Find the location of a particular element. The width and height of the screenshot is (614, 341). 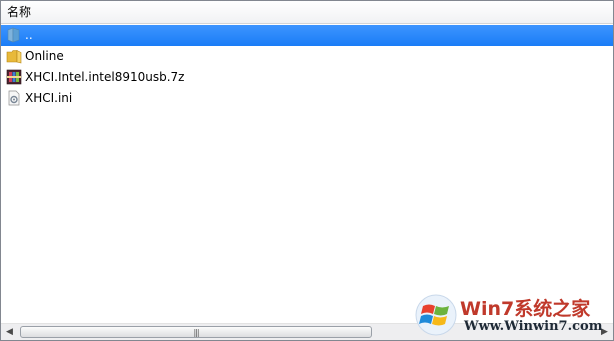

column-header-bar: 名称 is located at coordinates (307, 12).